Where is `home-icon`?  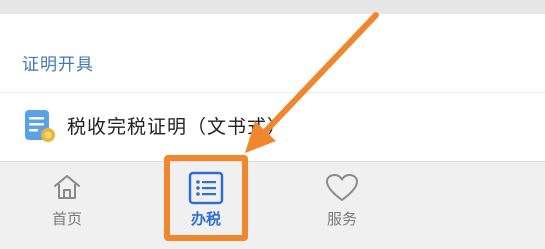 home-icon is located at coordinates (67, 187).